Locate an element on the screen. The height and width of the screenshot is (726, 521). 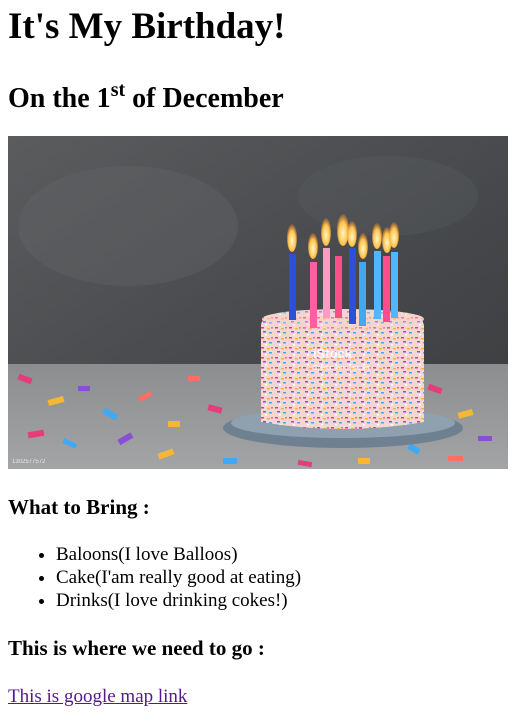
date-heading: On the 1st of December is located at coordinates (260, 97).